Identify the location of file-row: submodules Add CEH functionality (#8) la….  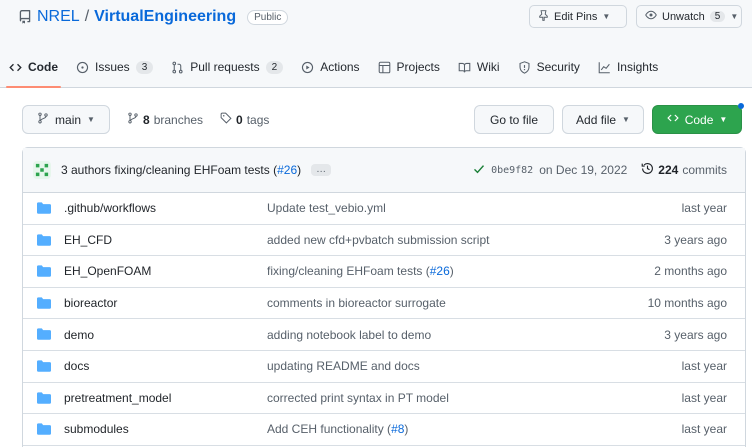
(384, 430).